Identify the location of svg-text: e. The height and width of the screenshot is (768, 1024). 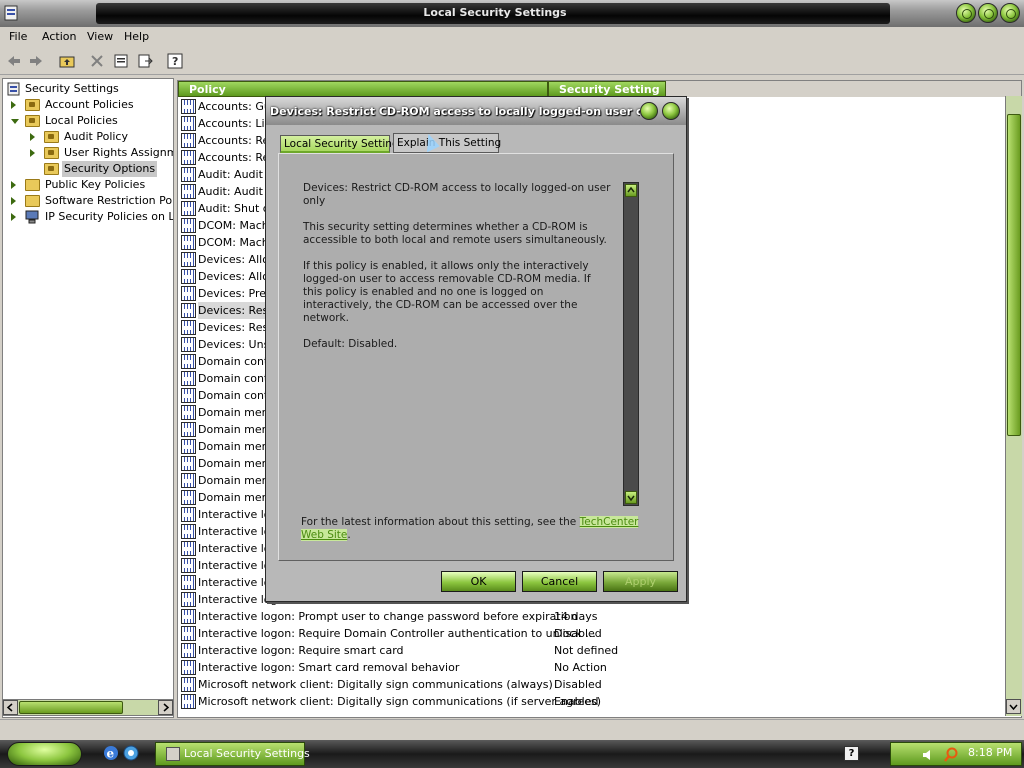
(111, 754).